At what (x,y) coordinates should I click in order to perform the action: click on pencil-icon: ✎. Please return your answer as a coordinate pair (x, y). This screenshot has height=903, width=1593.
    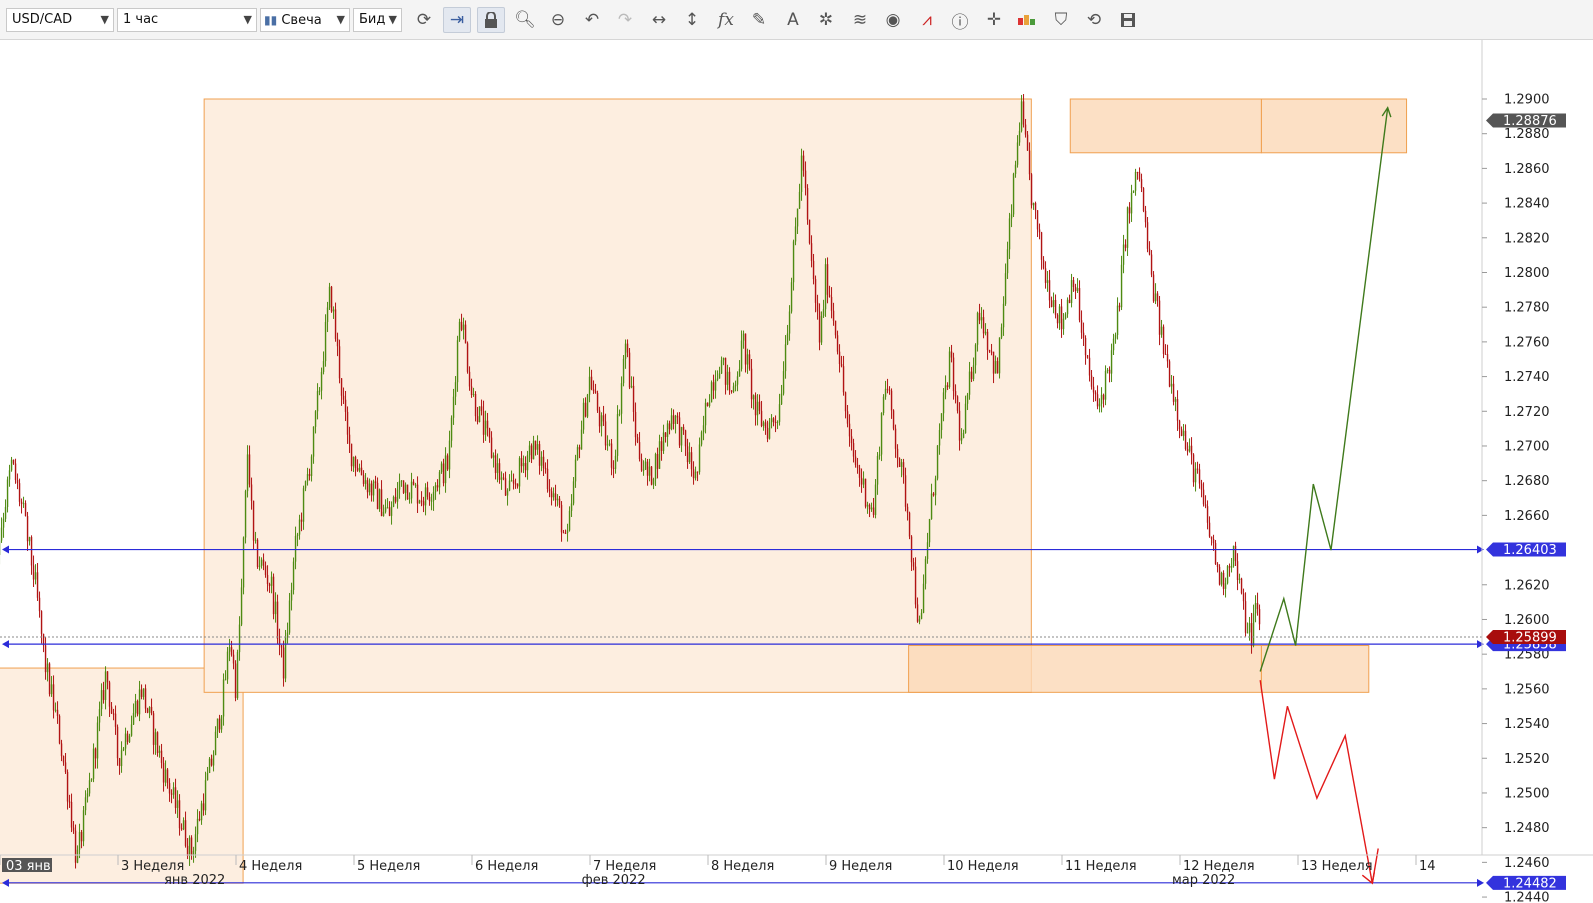
    Looking at the image, I should click on (759, 20).